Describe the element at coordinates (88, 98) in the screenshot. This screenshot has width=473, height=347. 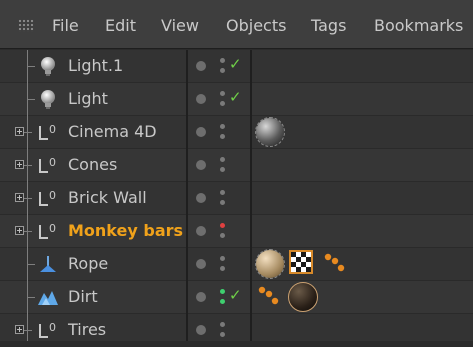
I see `object-name: Light` at that location.